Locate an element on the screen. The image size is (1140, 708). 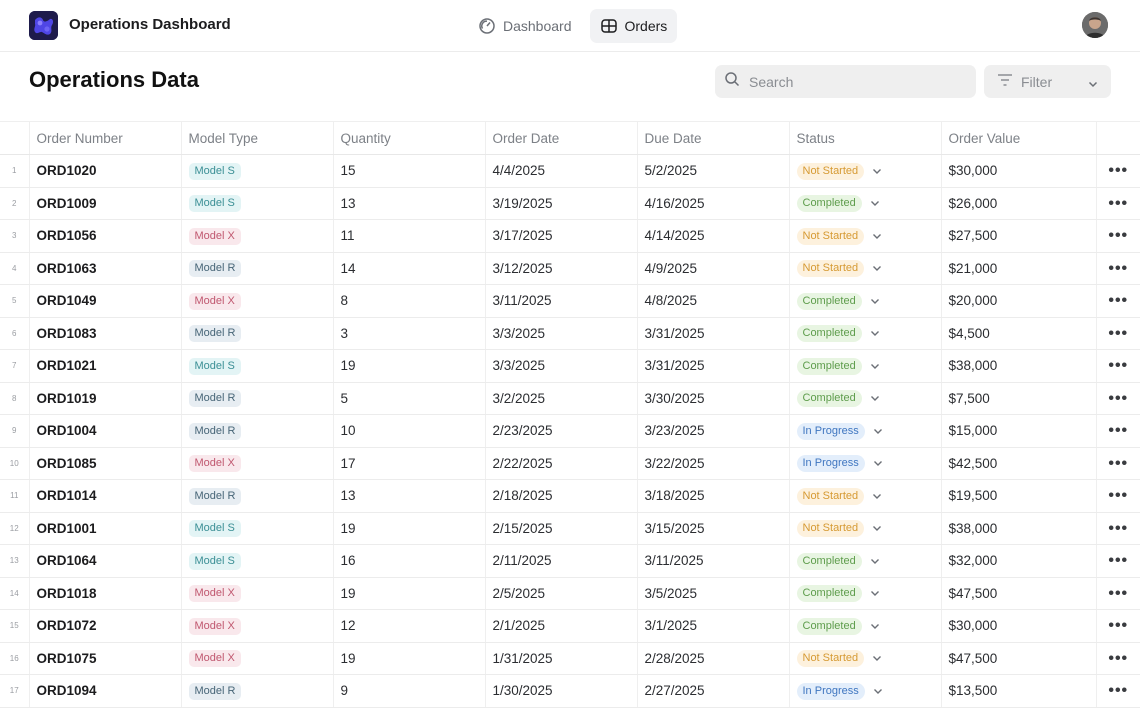
due-date-cell: 3/23/2025 is located at coordinates (712, 431).